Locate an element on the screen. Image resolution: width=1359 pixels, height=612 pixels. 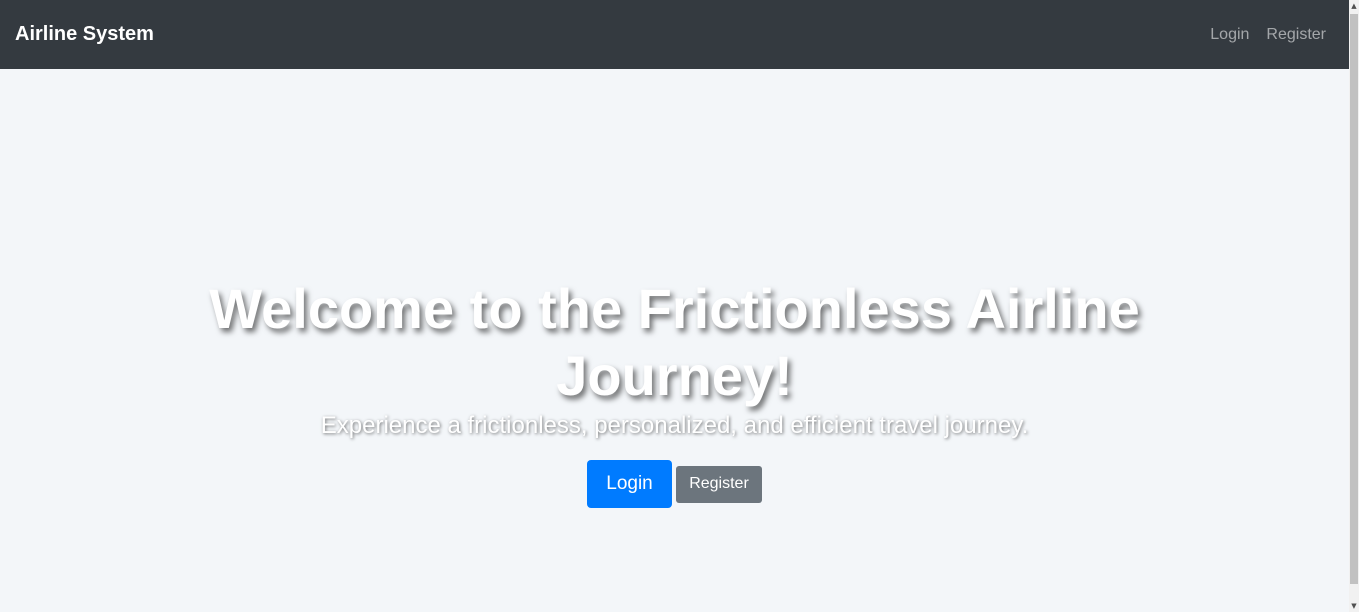
nav-register-link: Register is located at coordinates (1296, 35).